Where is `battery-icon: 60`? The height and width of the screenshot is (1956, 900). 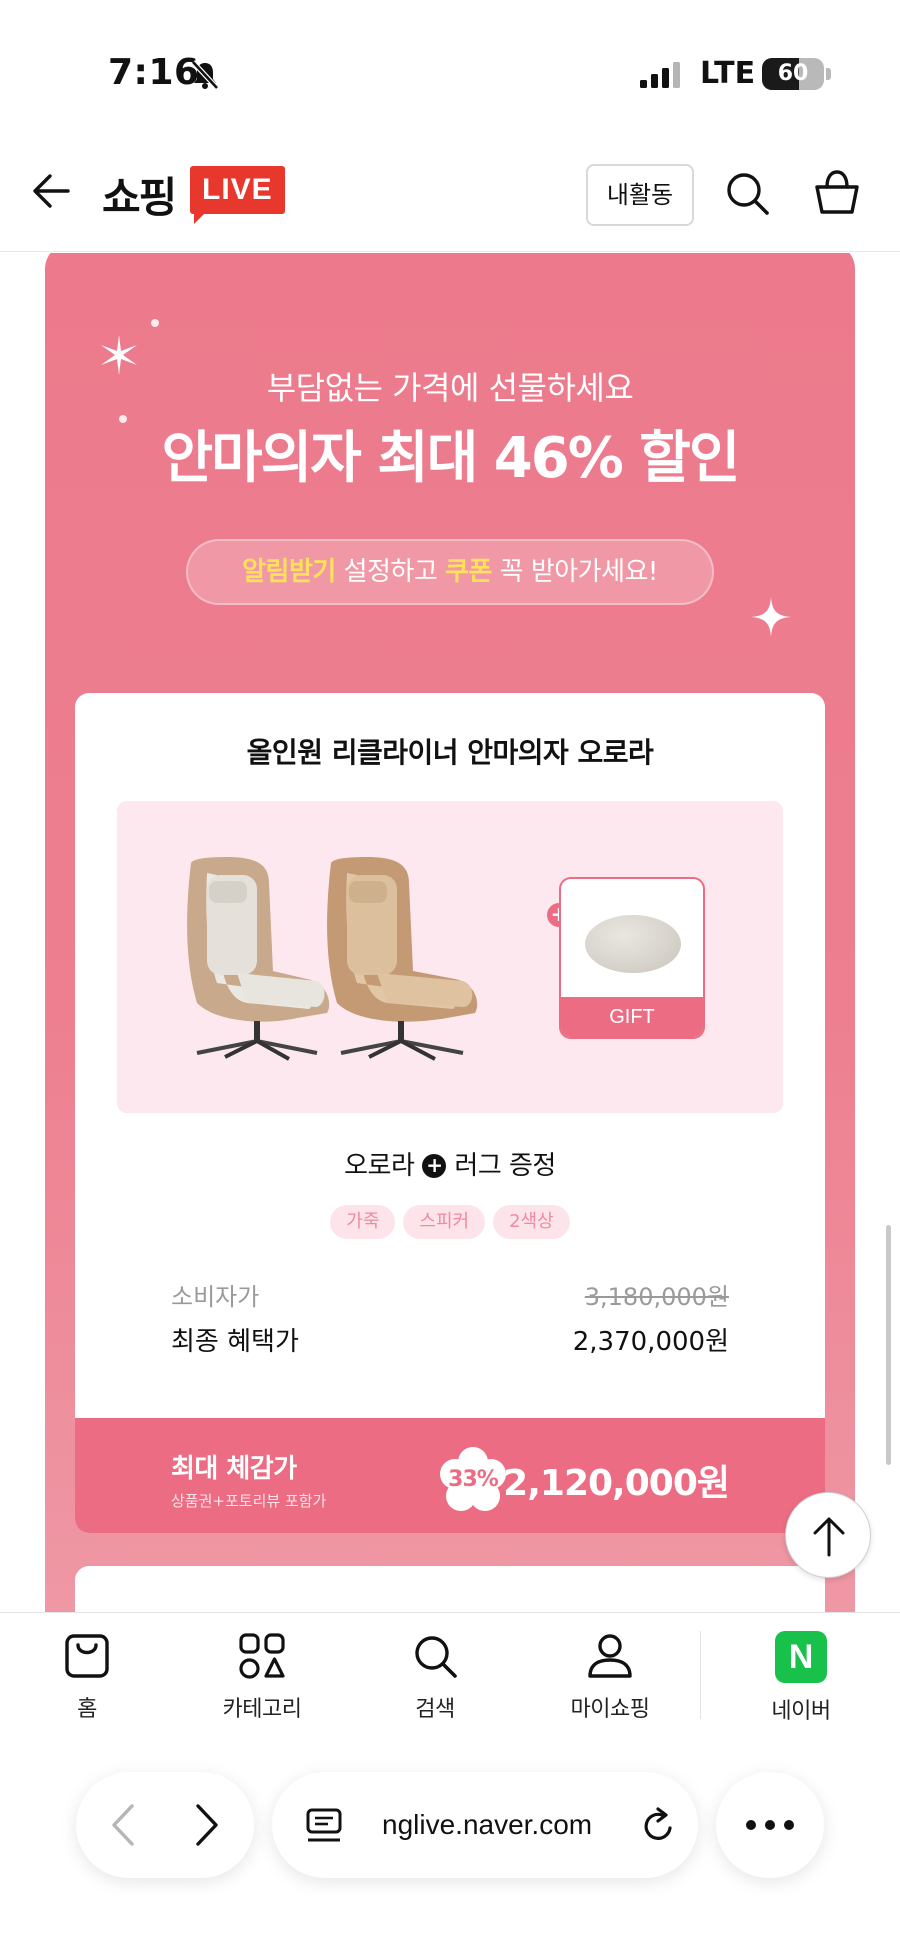 battery-icon: 60 is located at coordinates (793, 74).